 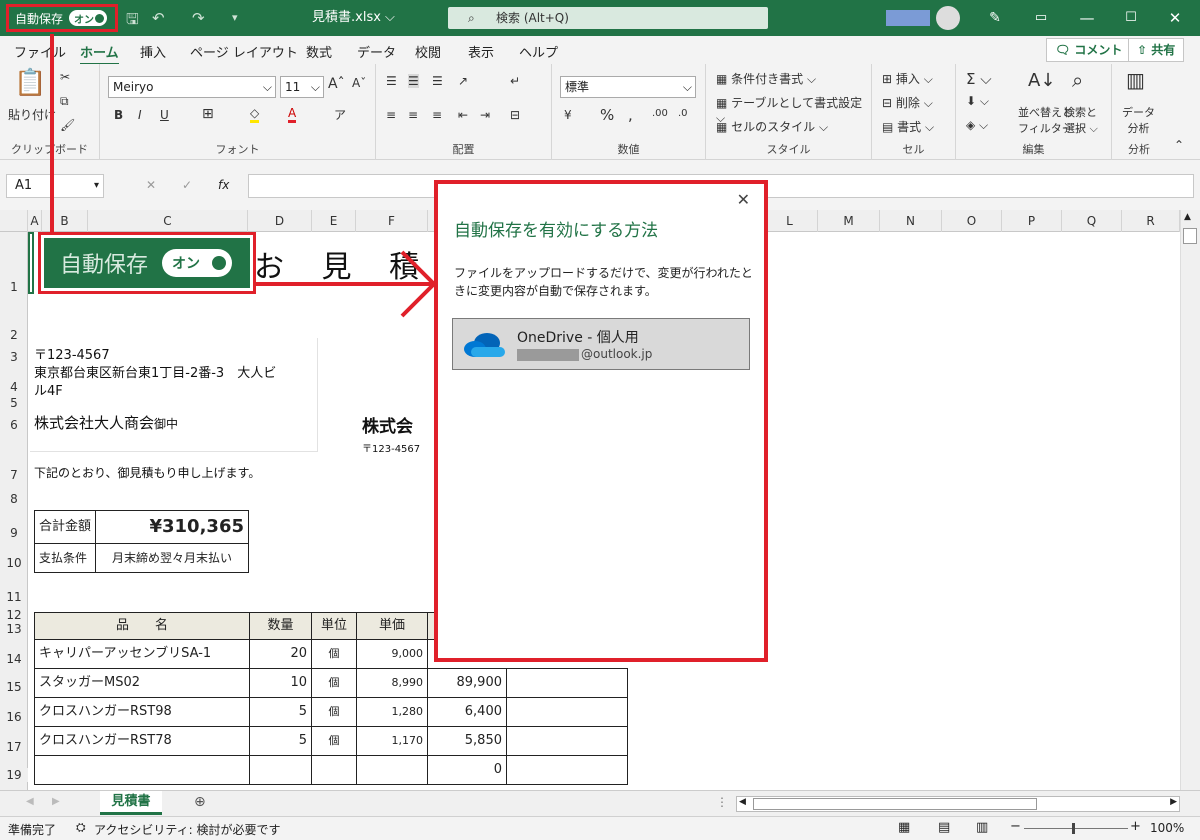 What do you see at coordinates (1135, 80) in the screenshot?
I see `analyze-data-icon: ▥` at bounding box center [1135, 80].